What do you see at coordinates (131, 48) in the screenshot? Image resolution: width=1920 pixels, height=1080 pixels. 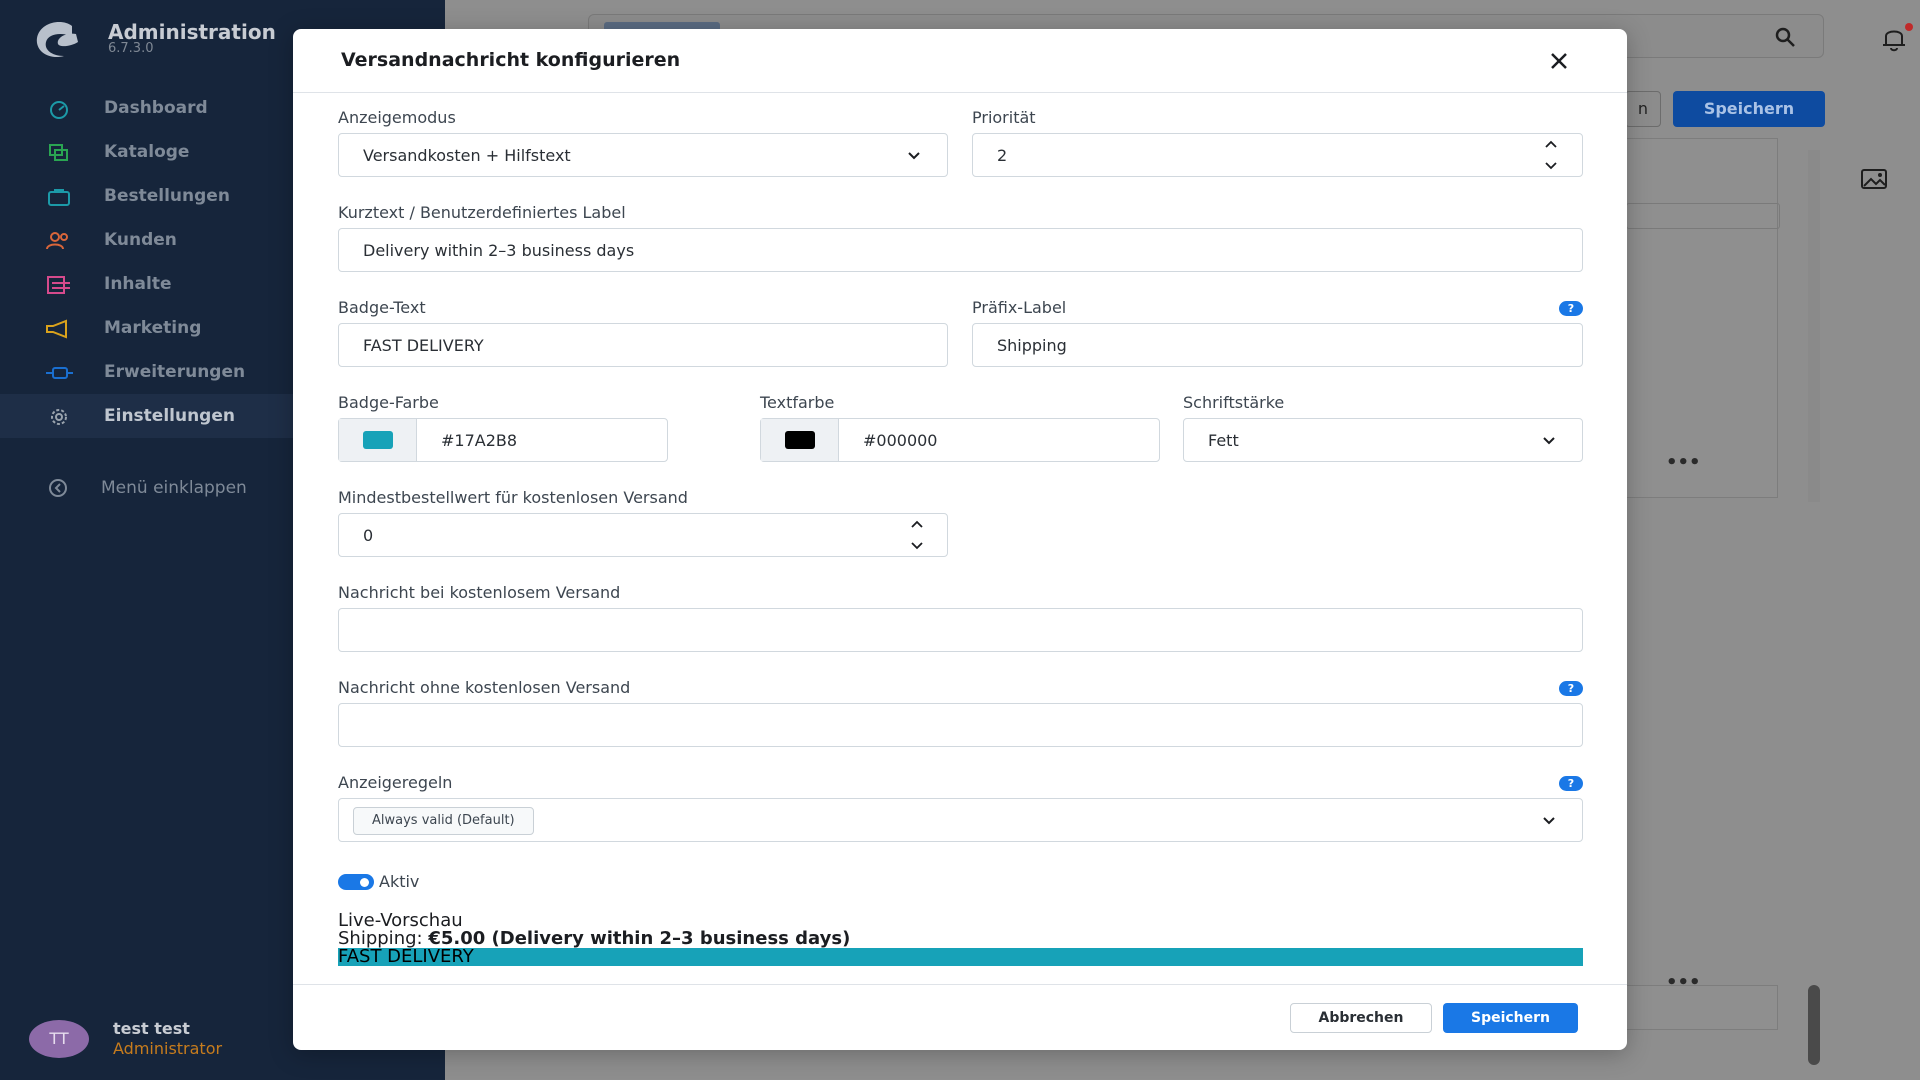 I see `app-version: 6.7.3.0` at bounding box center [131, 48].